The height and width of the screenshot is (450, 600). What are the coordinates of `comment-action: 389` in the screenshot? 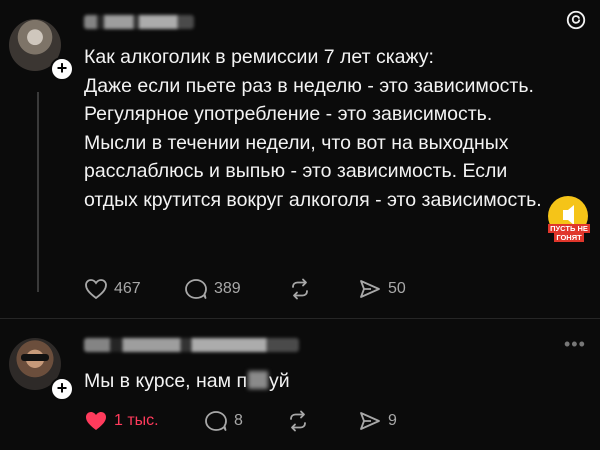 It's located at (212, 289).